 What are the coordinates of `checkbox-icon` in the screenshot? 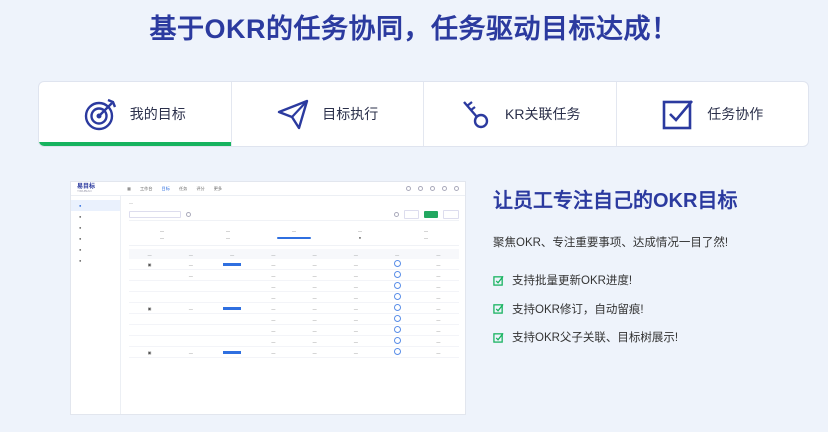 It's located at (678, 115).